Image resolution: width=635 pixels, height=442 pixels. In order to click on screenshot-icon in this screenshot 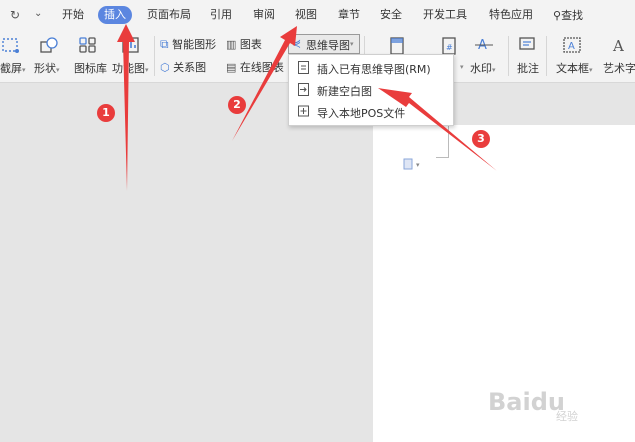, I will do `click(10, 45)`.